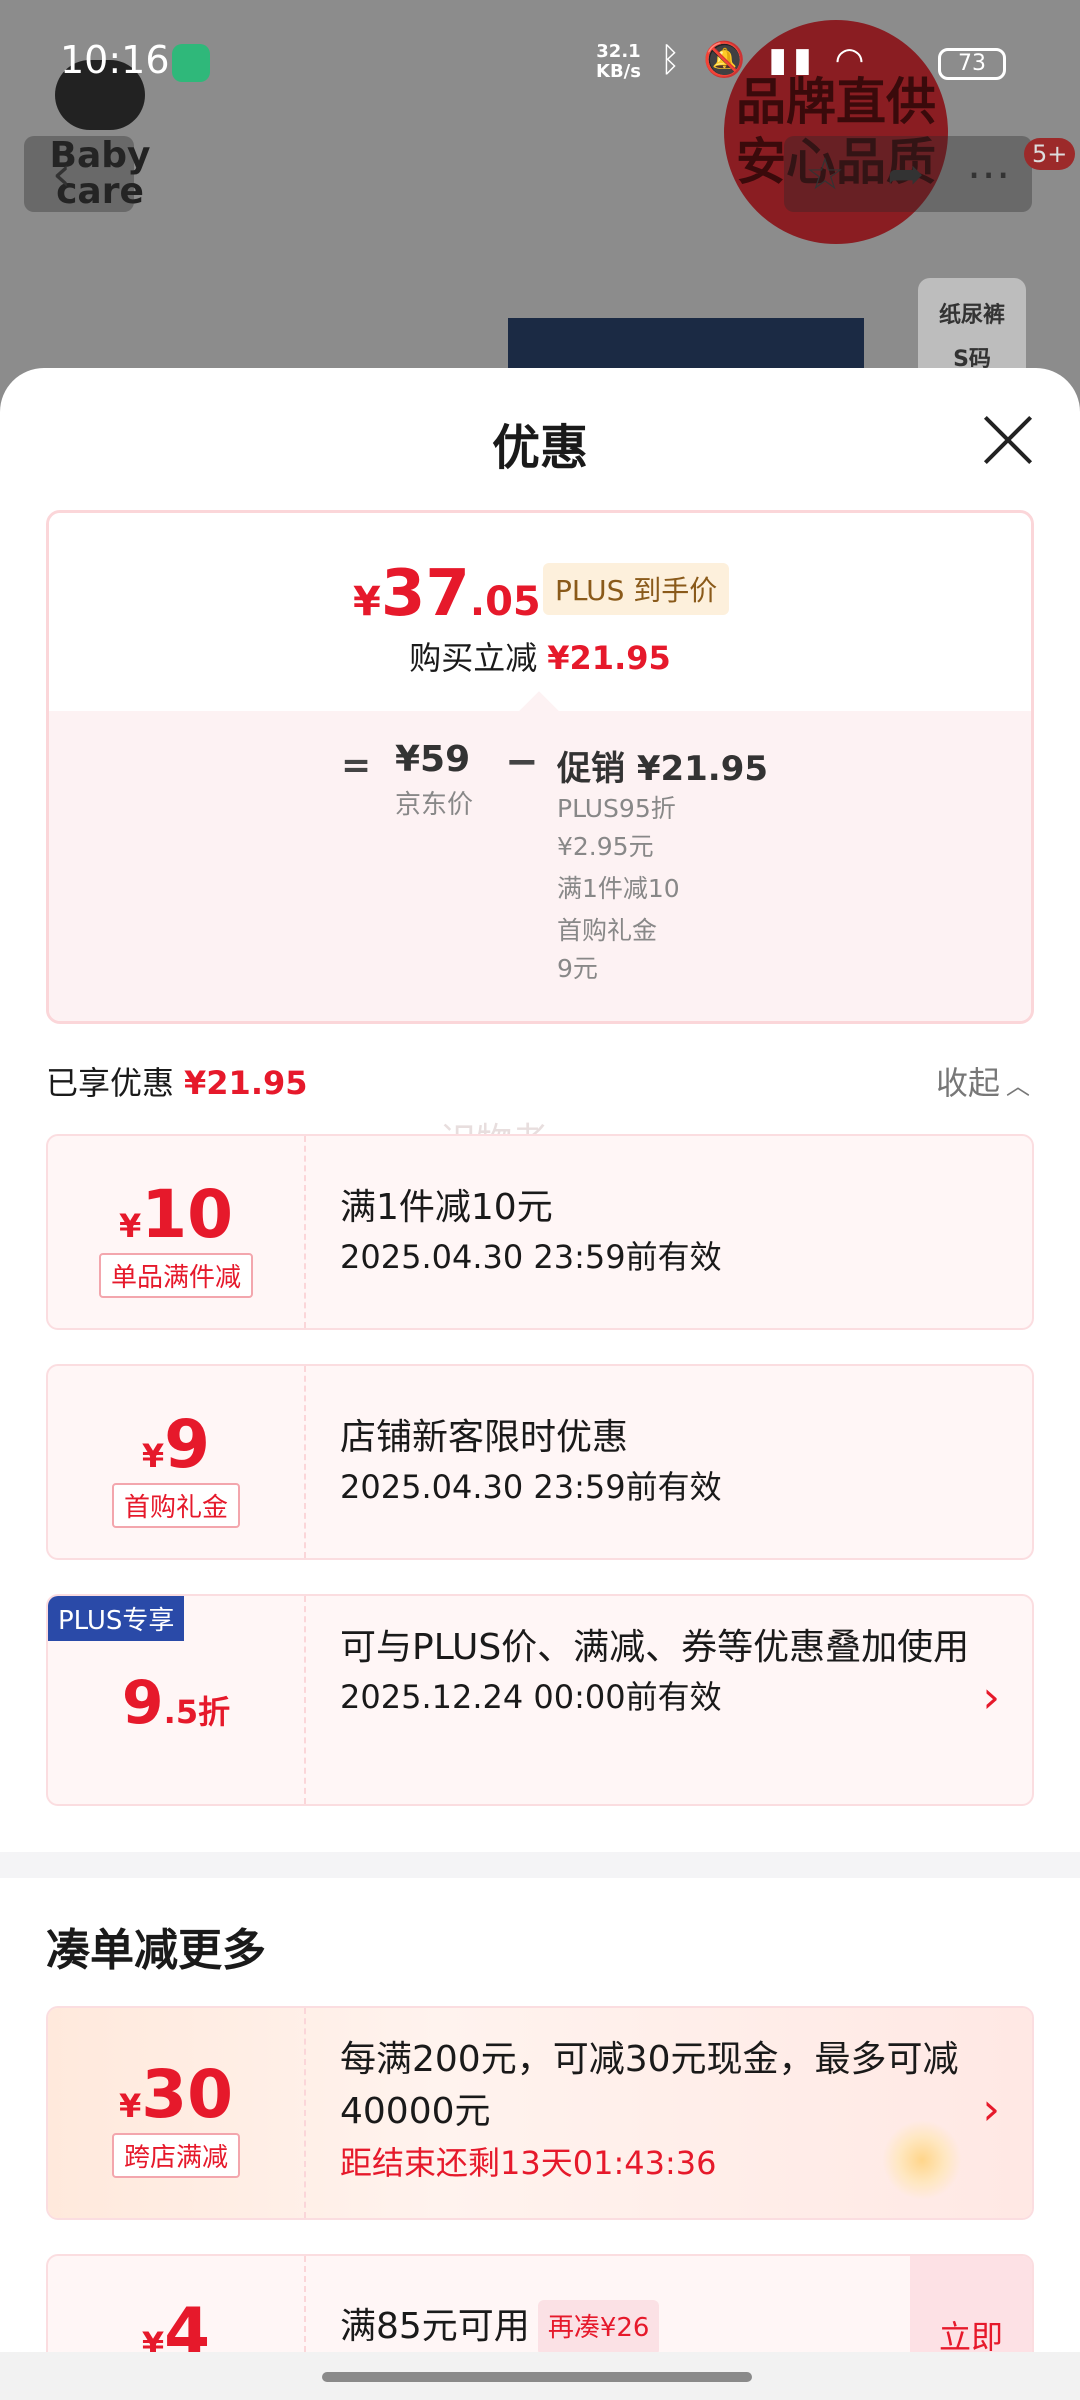 This screenshot has height=2400, width=1080. What do you see at coordinates (618, 61) in the screenshot?
I see `network-speed: 32.1 KB/s` at bounding box center [618, 61].